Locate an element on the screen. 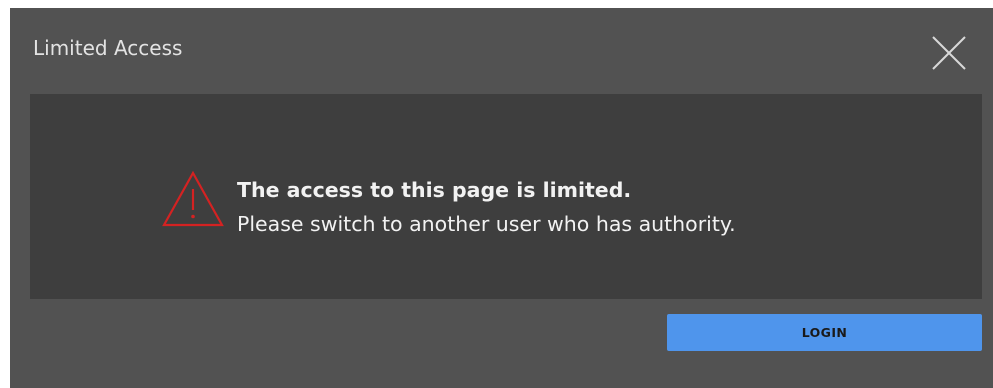  warning-triangle-icon is located at coordinates (193, 198).